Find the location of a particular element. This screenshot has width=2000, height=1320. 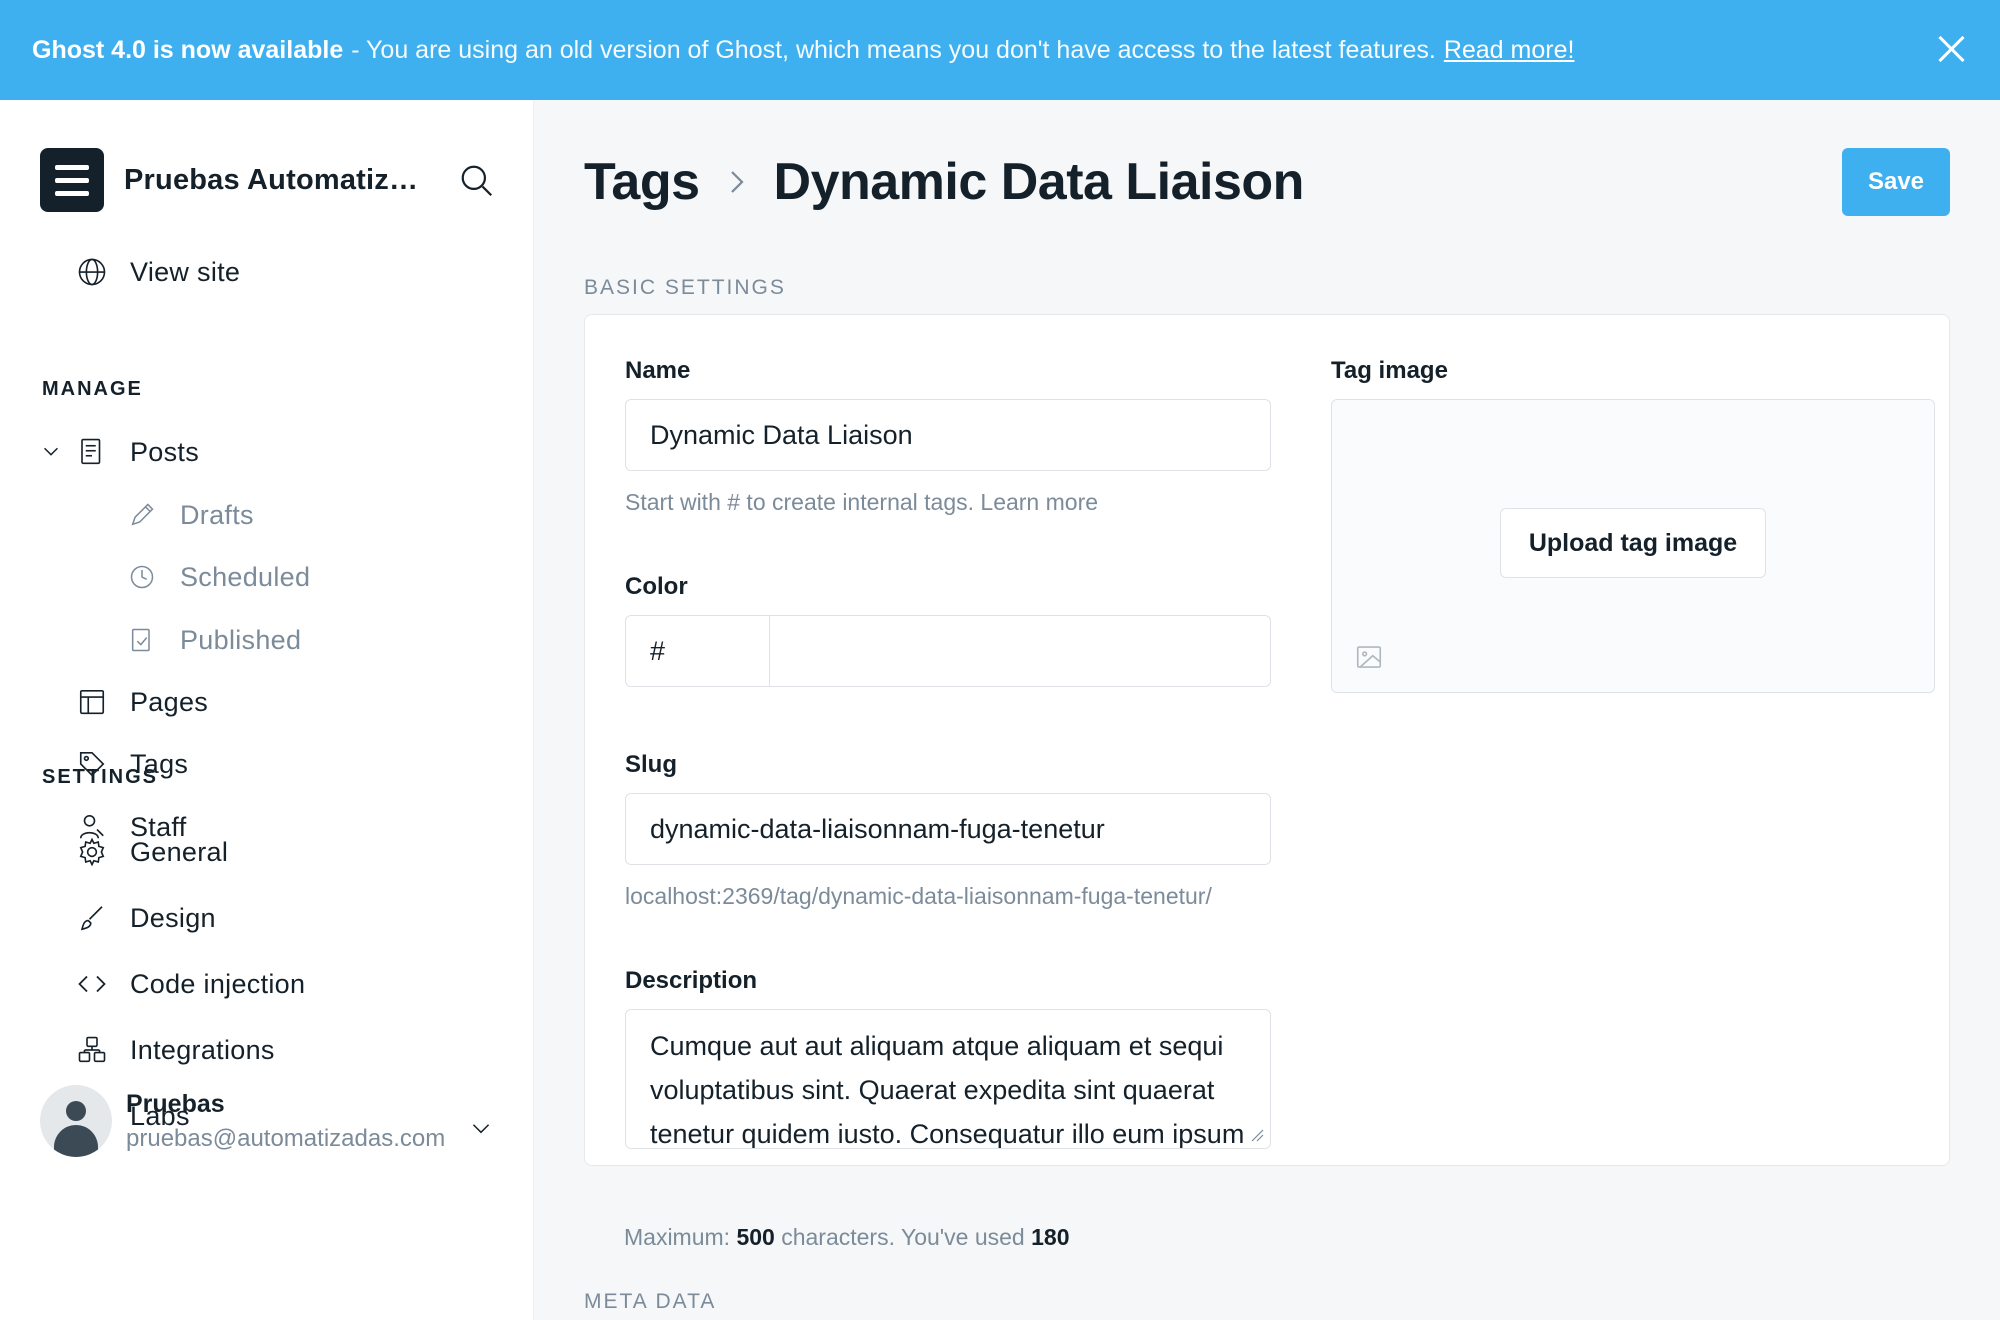

sidebar-item-label: Scheduled is located at coordinates (245, 576).